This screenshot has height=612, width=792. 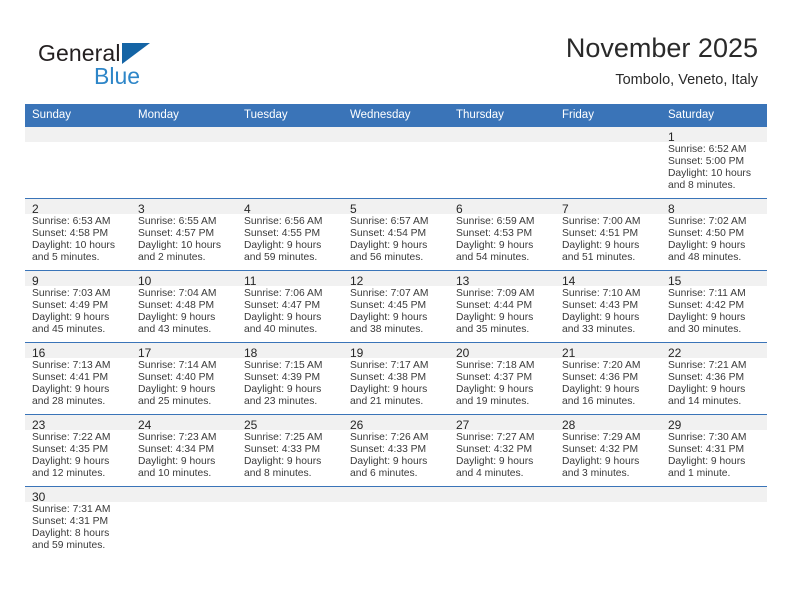 I want to click on sunrise-text: Sunrise: 6:56 AM, so click(x=283, y=221).